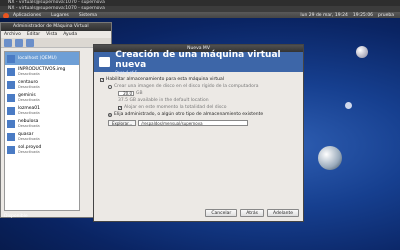  I want to click on monitor-icon, so click(105, 62).